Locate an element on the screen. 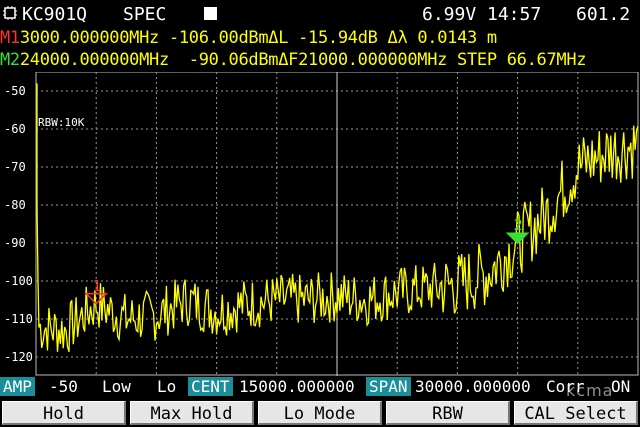 This screenshot has height=427, width=640. status-counter: 601.2 is located at coordinates (603, 14).